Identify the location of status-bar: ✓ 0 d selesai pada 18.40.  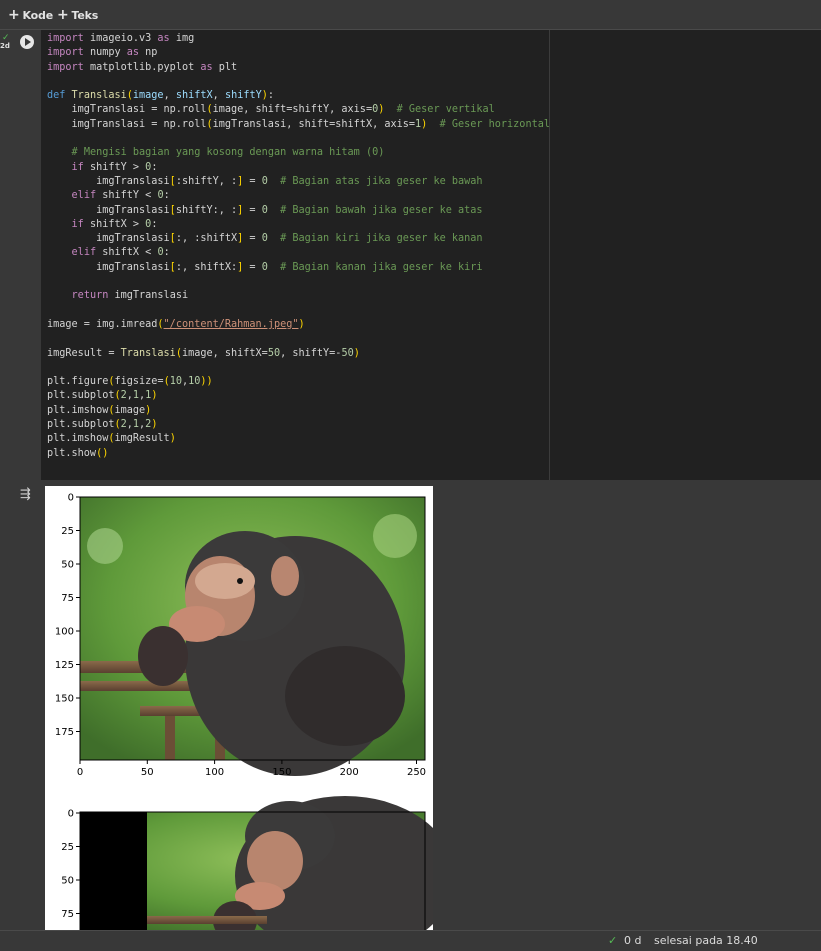
(410, 940).